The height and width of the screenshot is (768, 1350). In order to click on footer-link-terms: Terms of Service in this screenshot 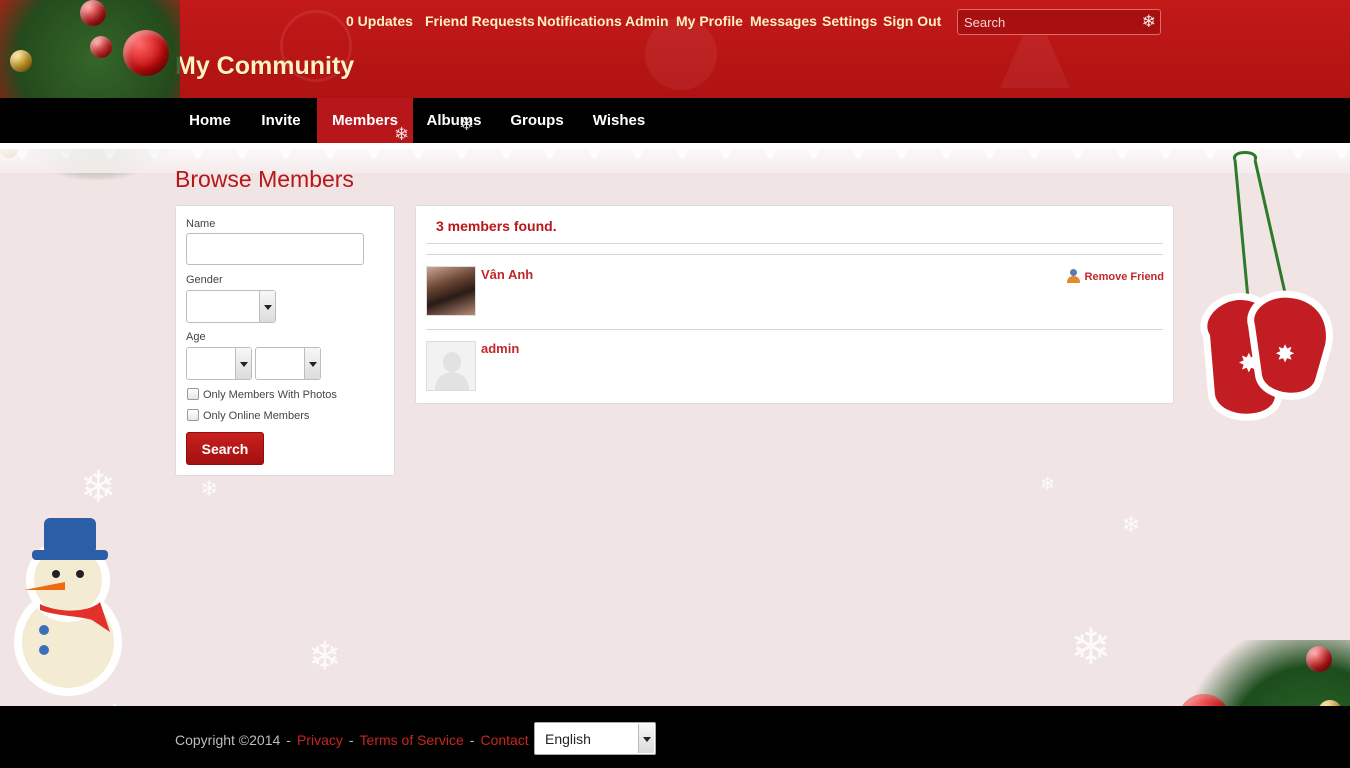, I will do `click(412, 740)`.